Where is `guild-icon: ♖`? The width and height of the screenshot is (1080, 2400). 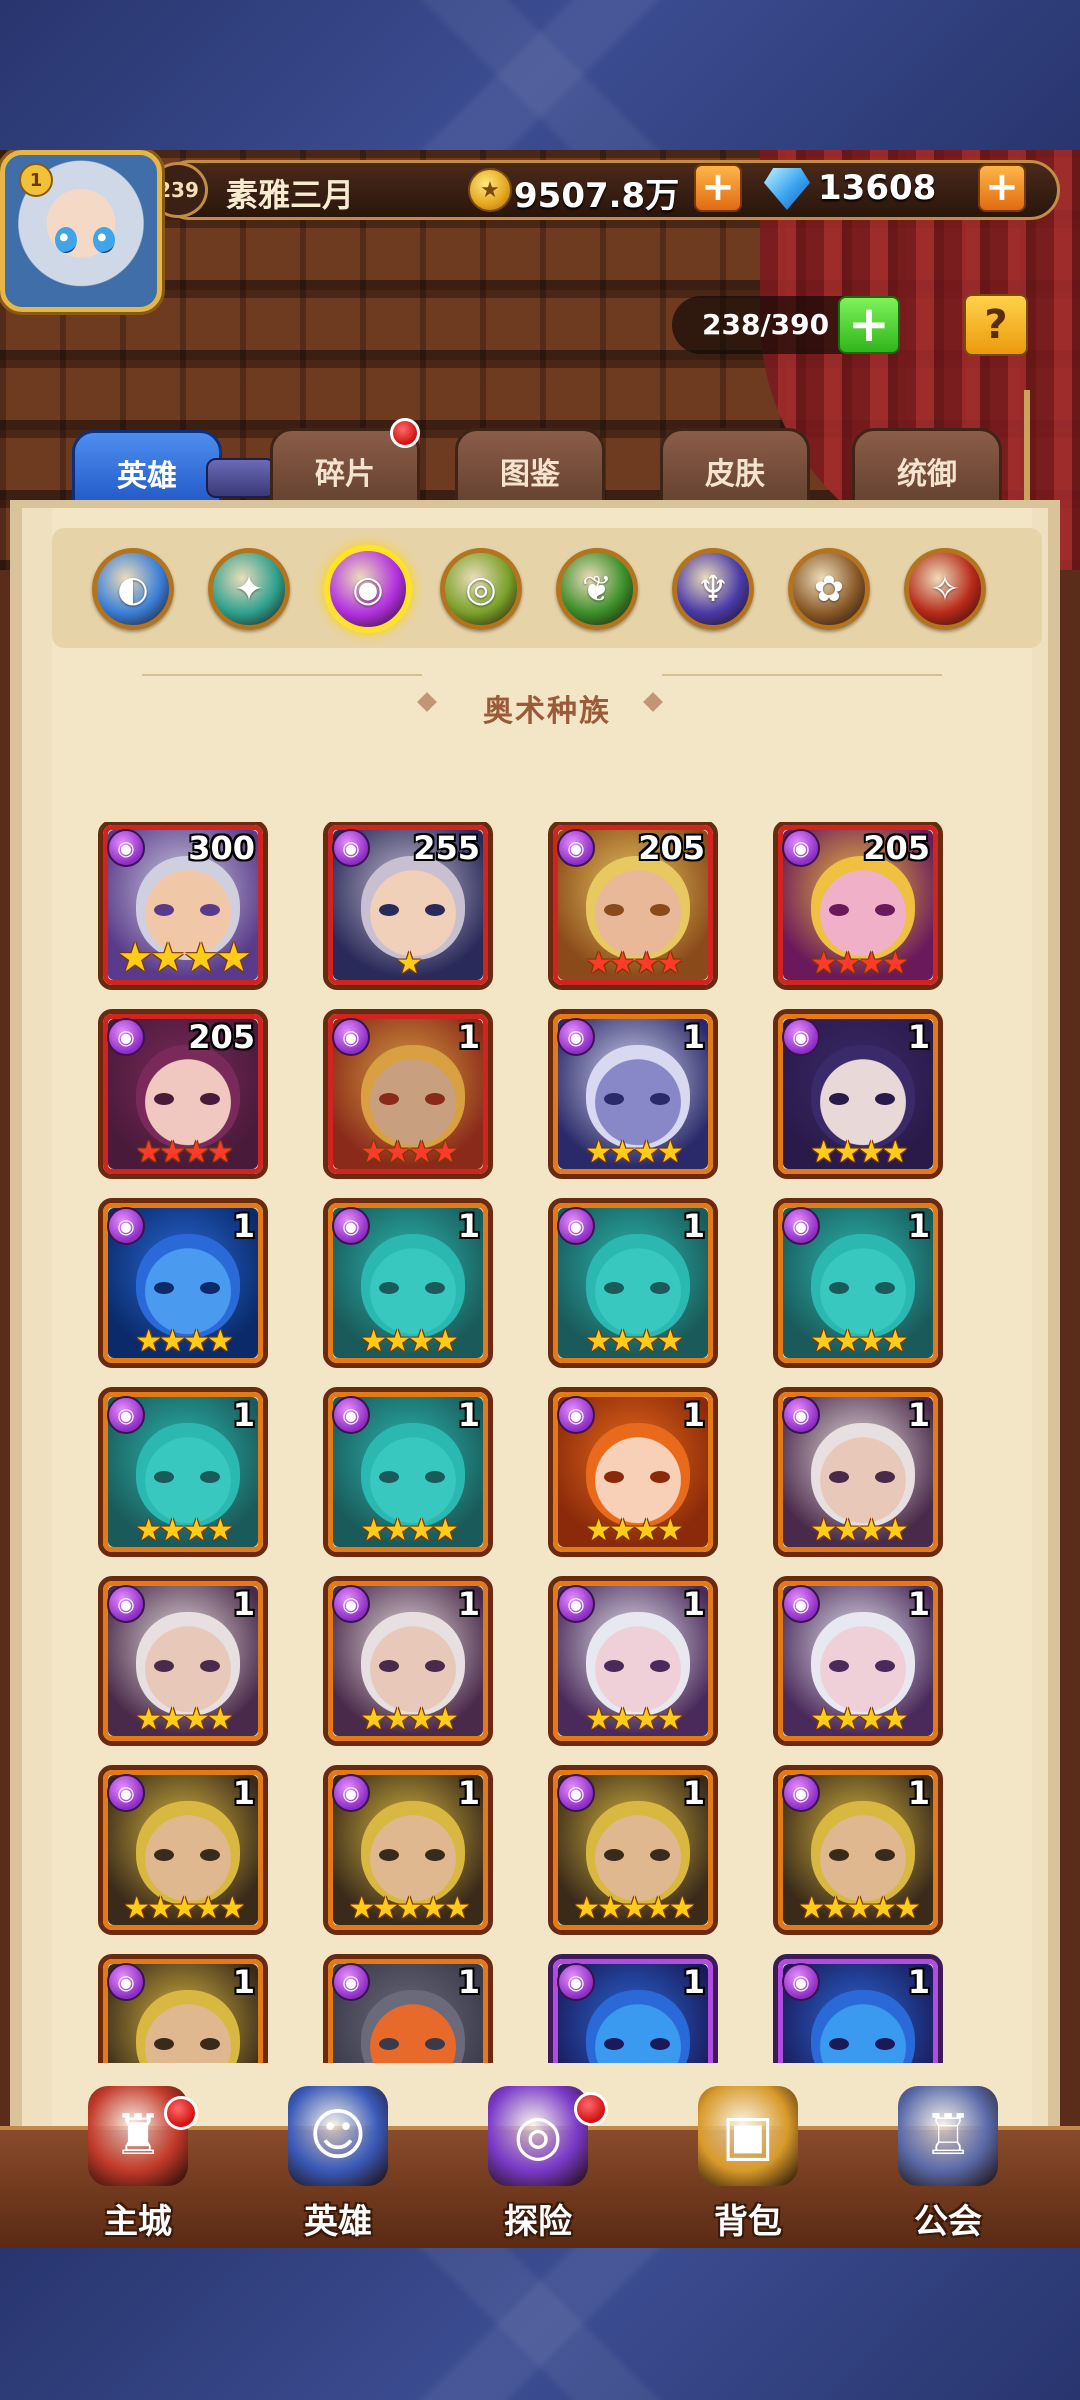 guild-icon: ♖ is located at coordinates (948, 2136).